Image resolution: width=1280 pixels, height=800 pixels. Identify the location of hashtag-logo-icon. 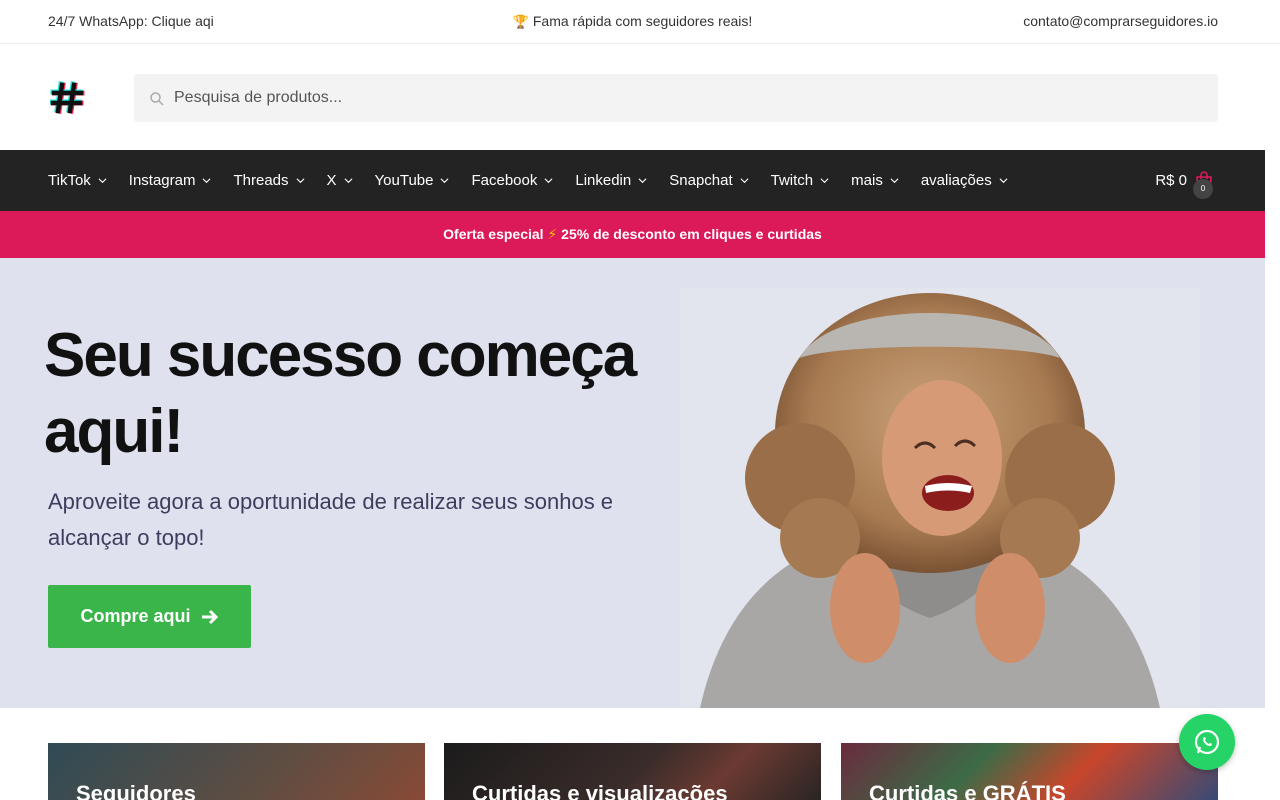
(67, 97).